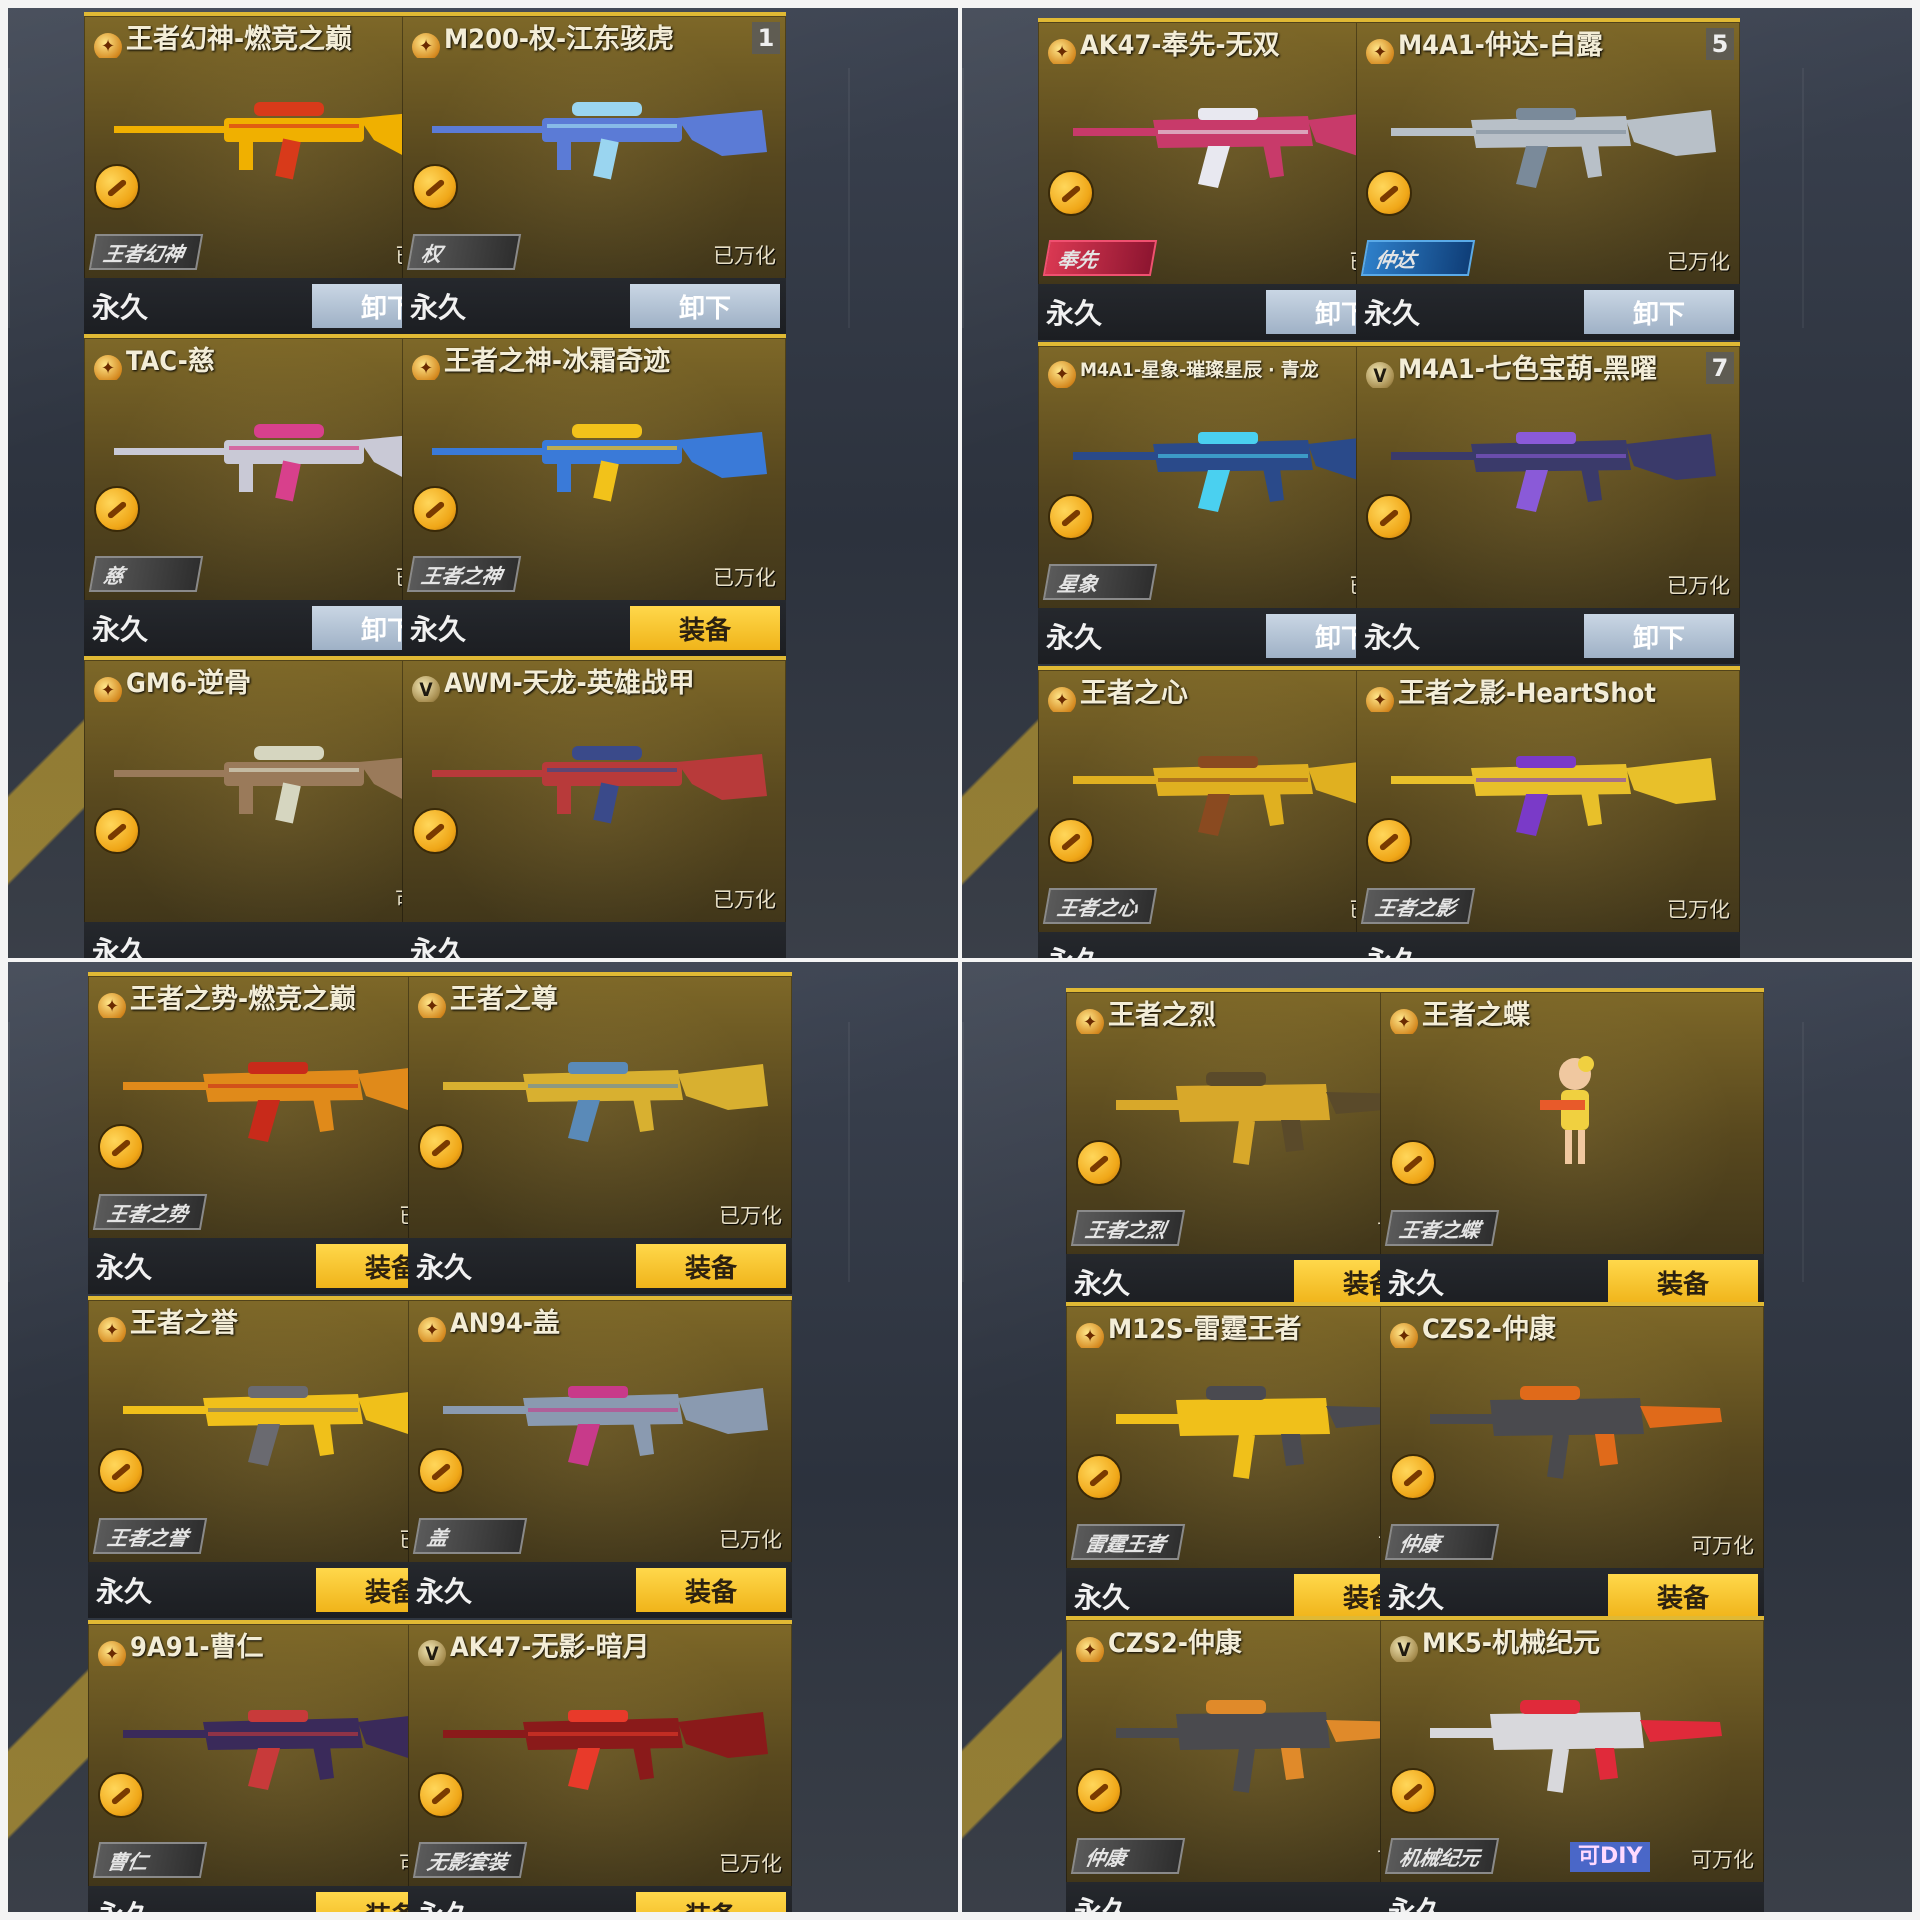  I want to click on weapon-card: ✦ AN94-盖盖 已万化 永久 装备, so click(600, 1457).